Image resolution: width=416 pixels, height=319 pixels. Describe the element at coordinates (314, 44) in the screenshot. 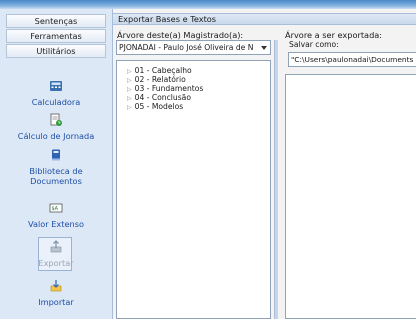

I see `save-as-label: Salvar como:` at that location.